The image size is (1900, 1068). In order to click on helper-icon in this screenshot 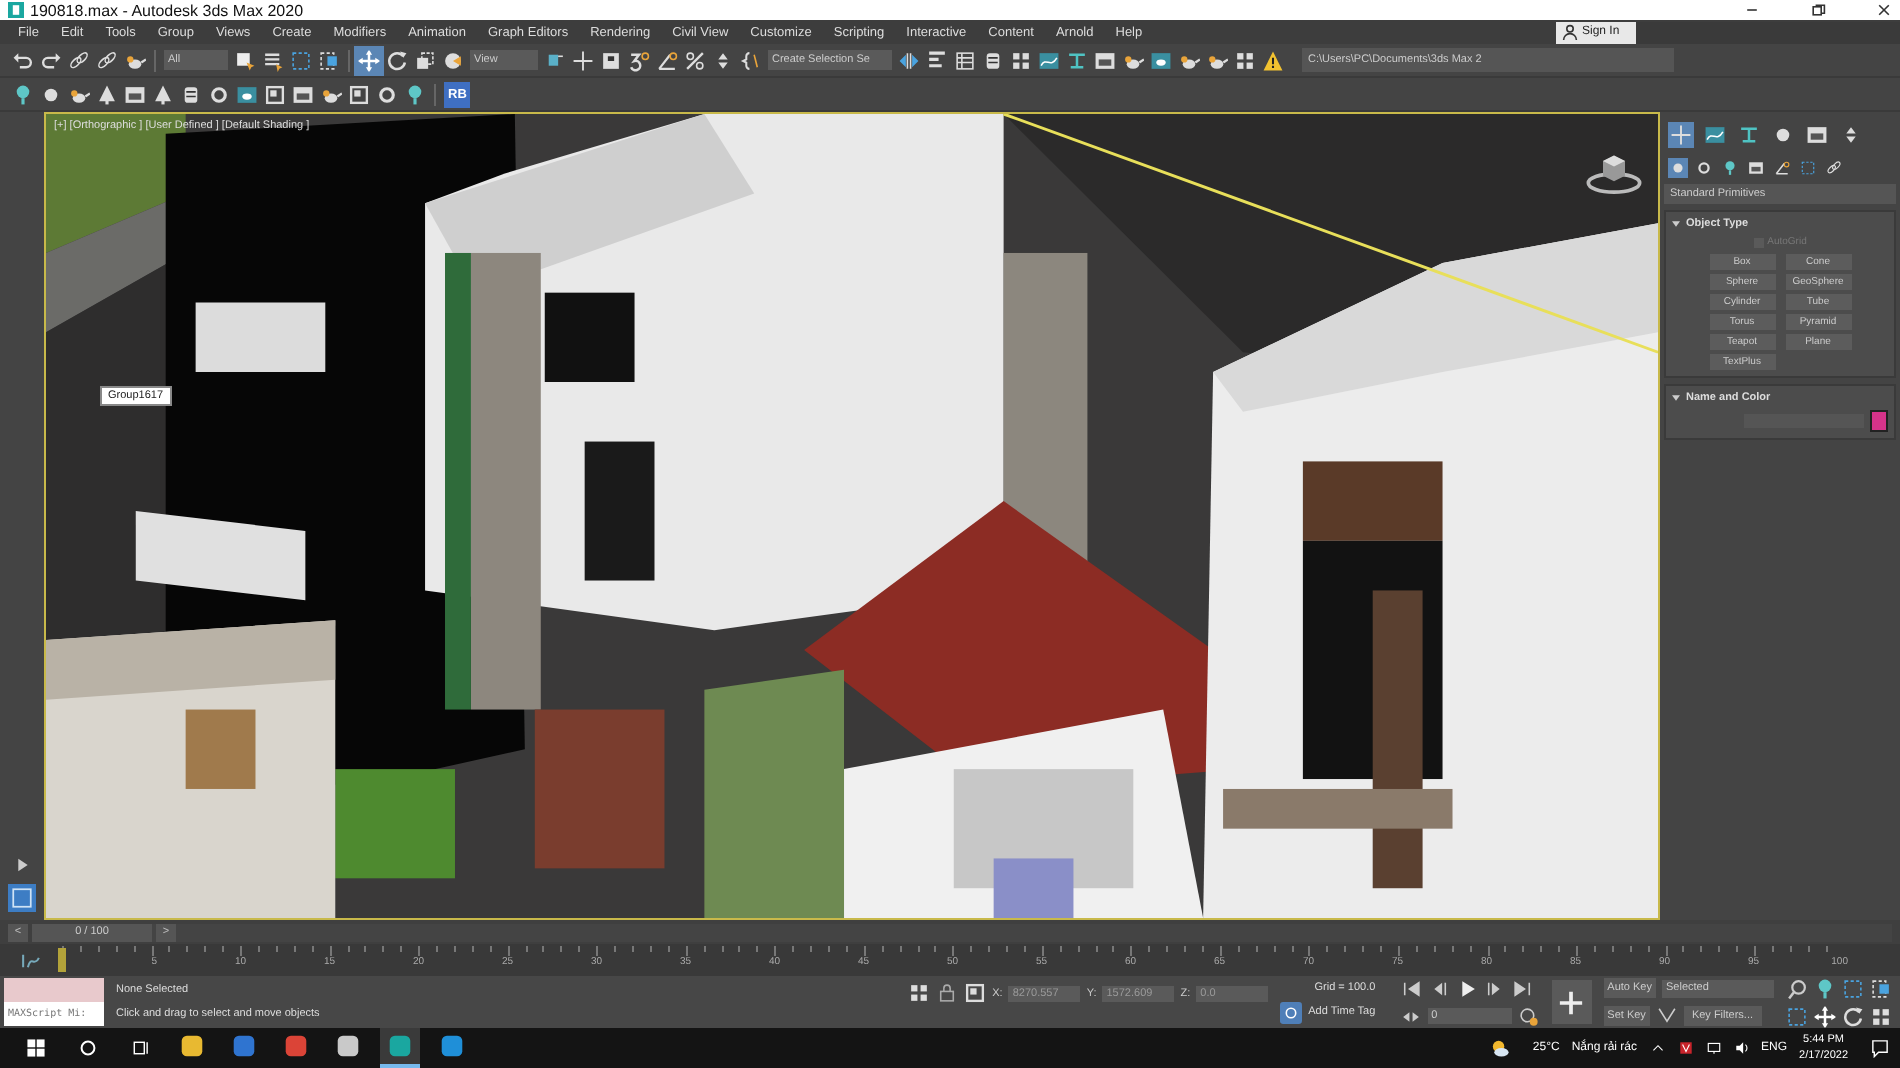, I will do `click(1782, 168)`.